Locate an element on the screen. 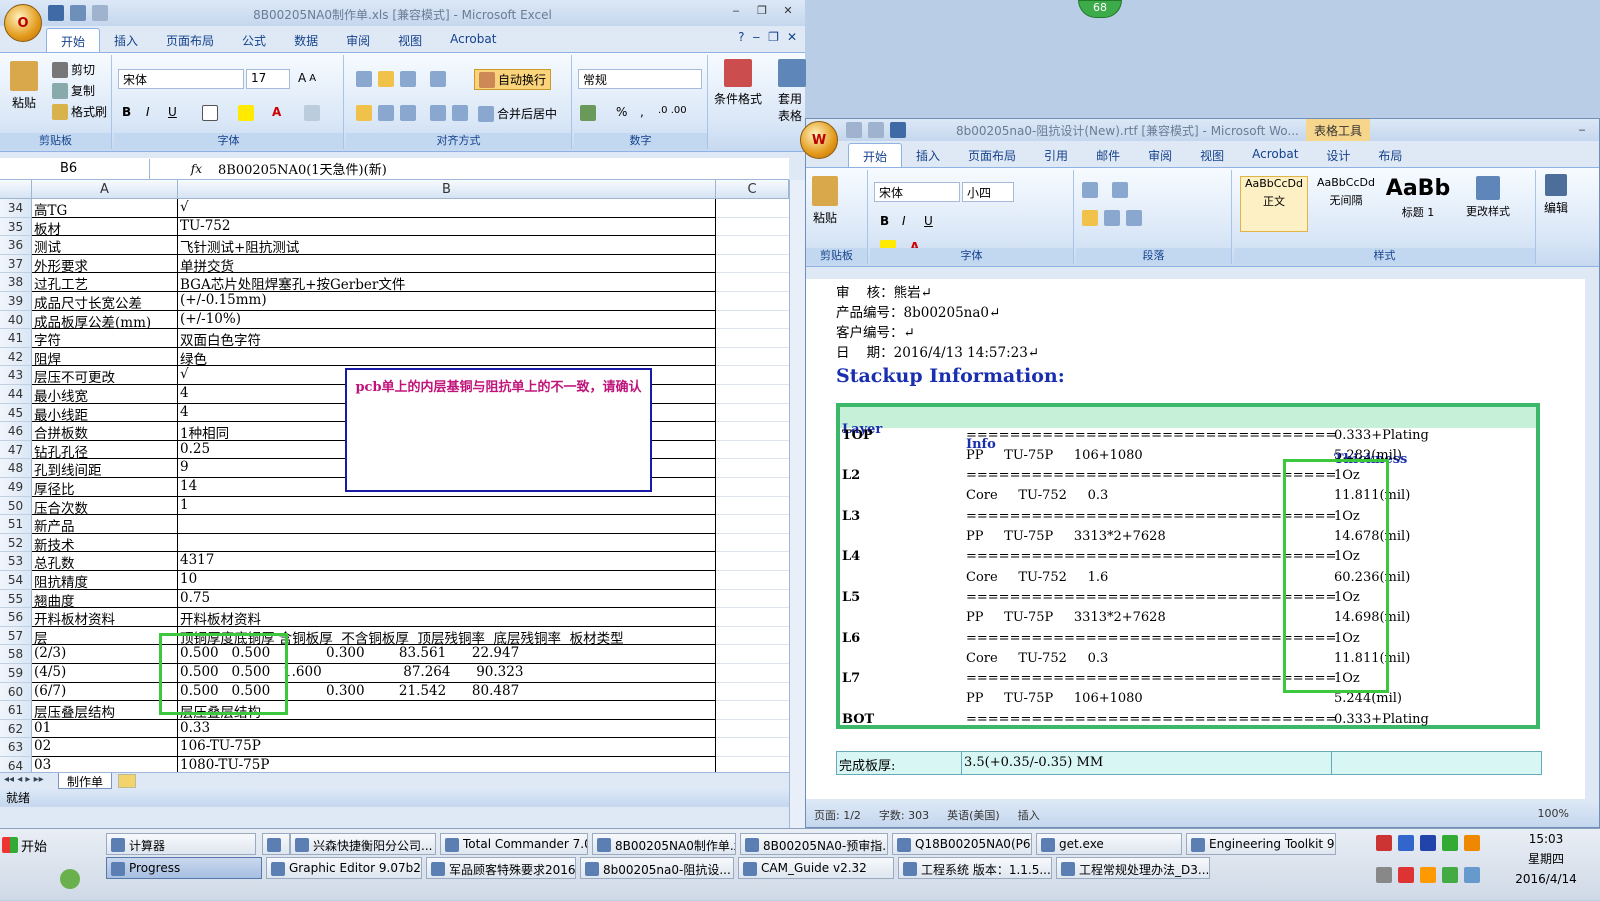  taskbar-button is located at coordinates (276, 844).